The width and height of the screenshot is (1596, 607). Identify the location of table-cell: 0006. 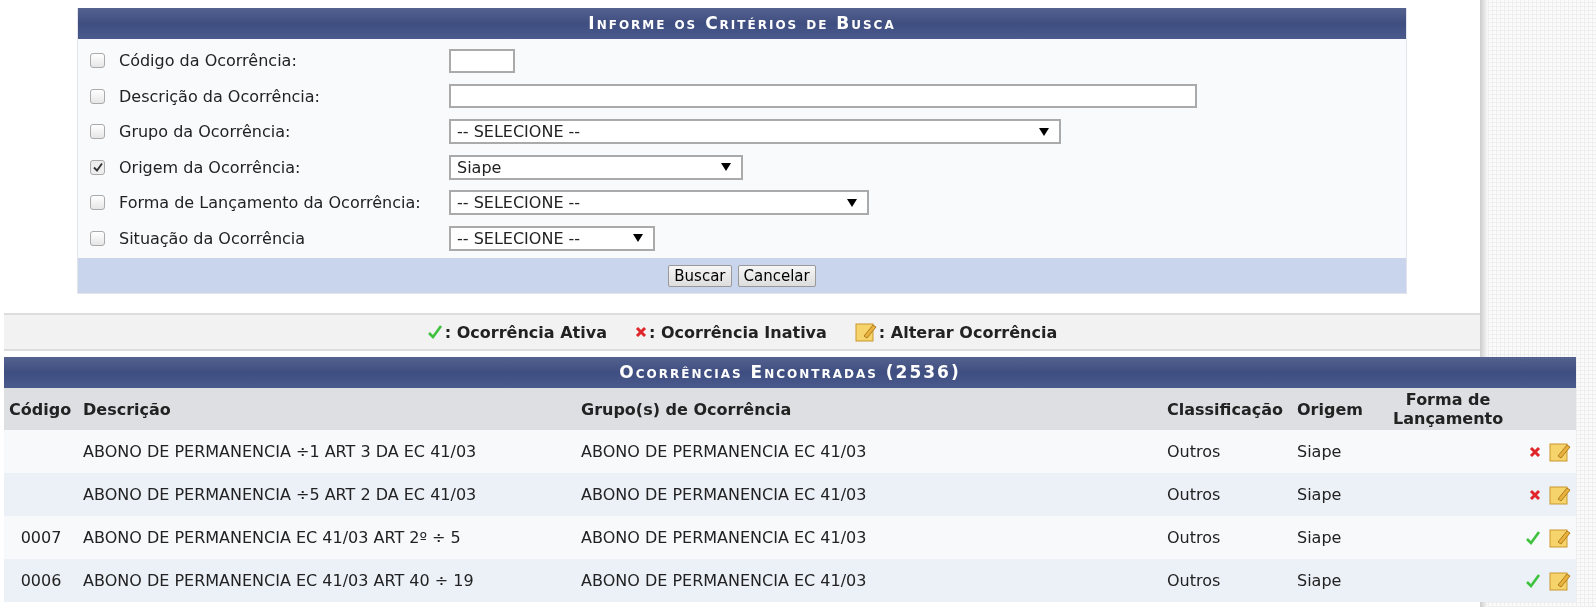
(41, 580).